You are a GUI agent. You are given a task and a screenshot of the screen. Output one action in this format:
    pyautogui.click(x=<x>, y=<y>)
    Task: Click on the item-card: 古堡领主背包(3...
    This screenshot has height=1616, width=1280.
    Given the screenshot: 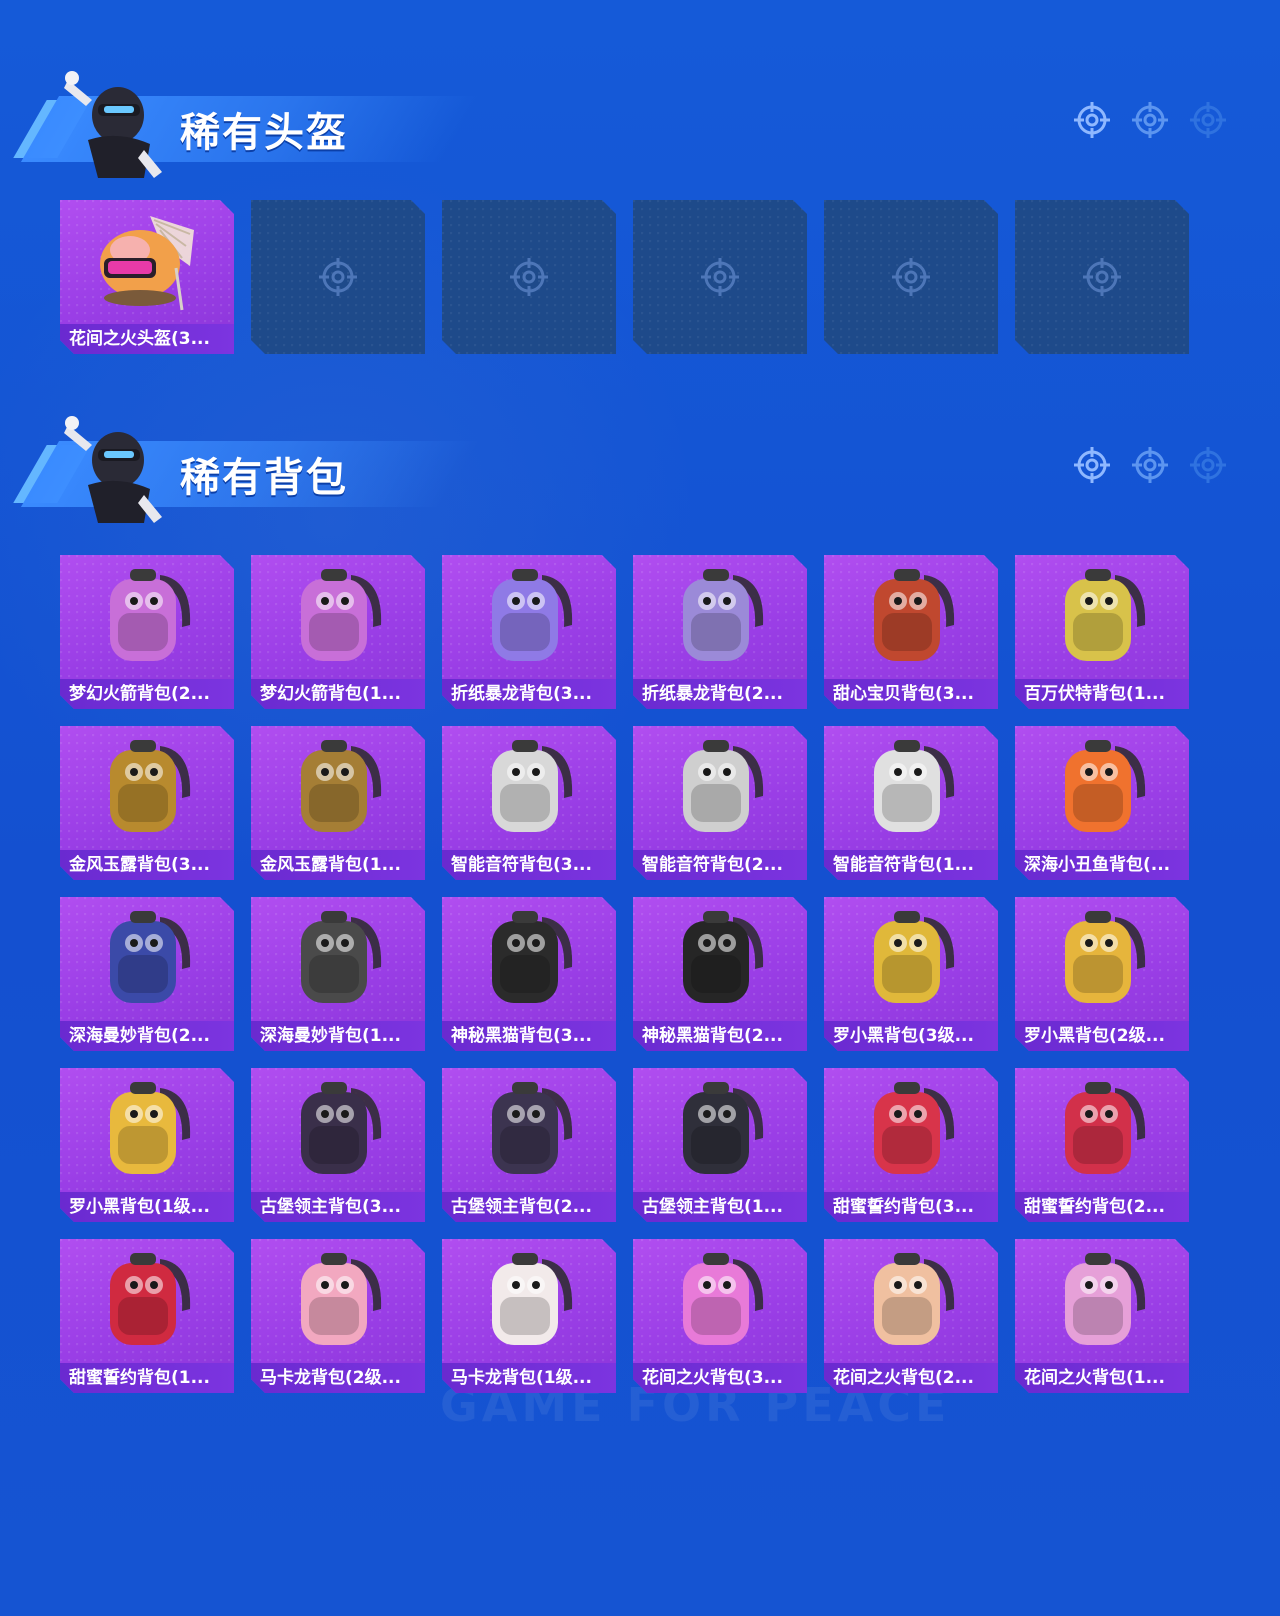 What is the action you would take?
    pyautogui.click(x=338, y=1145)
    